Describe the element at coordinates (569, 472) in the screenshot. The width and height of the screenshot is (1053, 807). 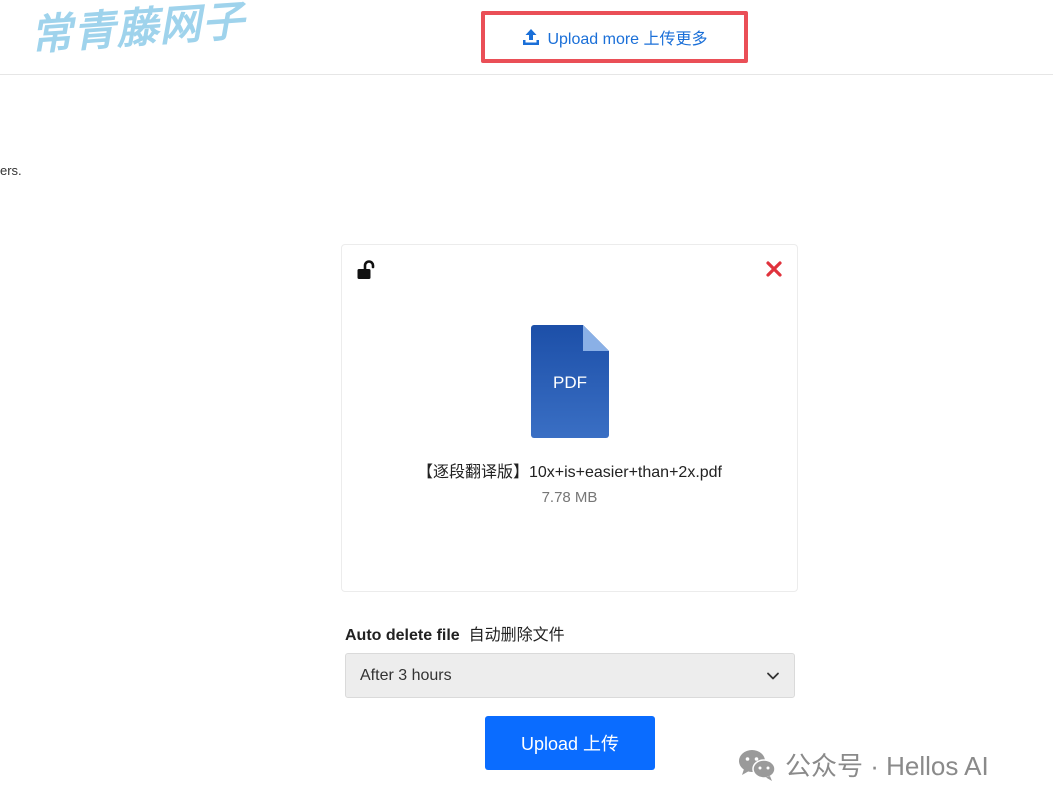
I see `file-name: 【逐段翻译版】10x+is+easier+than+2x.pdf` at that location.